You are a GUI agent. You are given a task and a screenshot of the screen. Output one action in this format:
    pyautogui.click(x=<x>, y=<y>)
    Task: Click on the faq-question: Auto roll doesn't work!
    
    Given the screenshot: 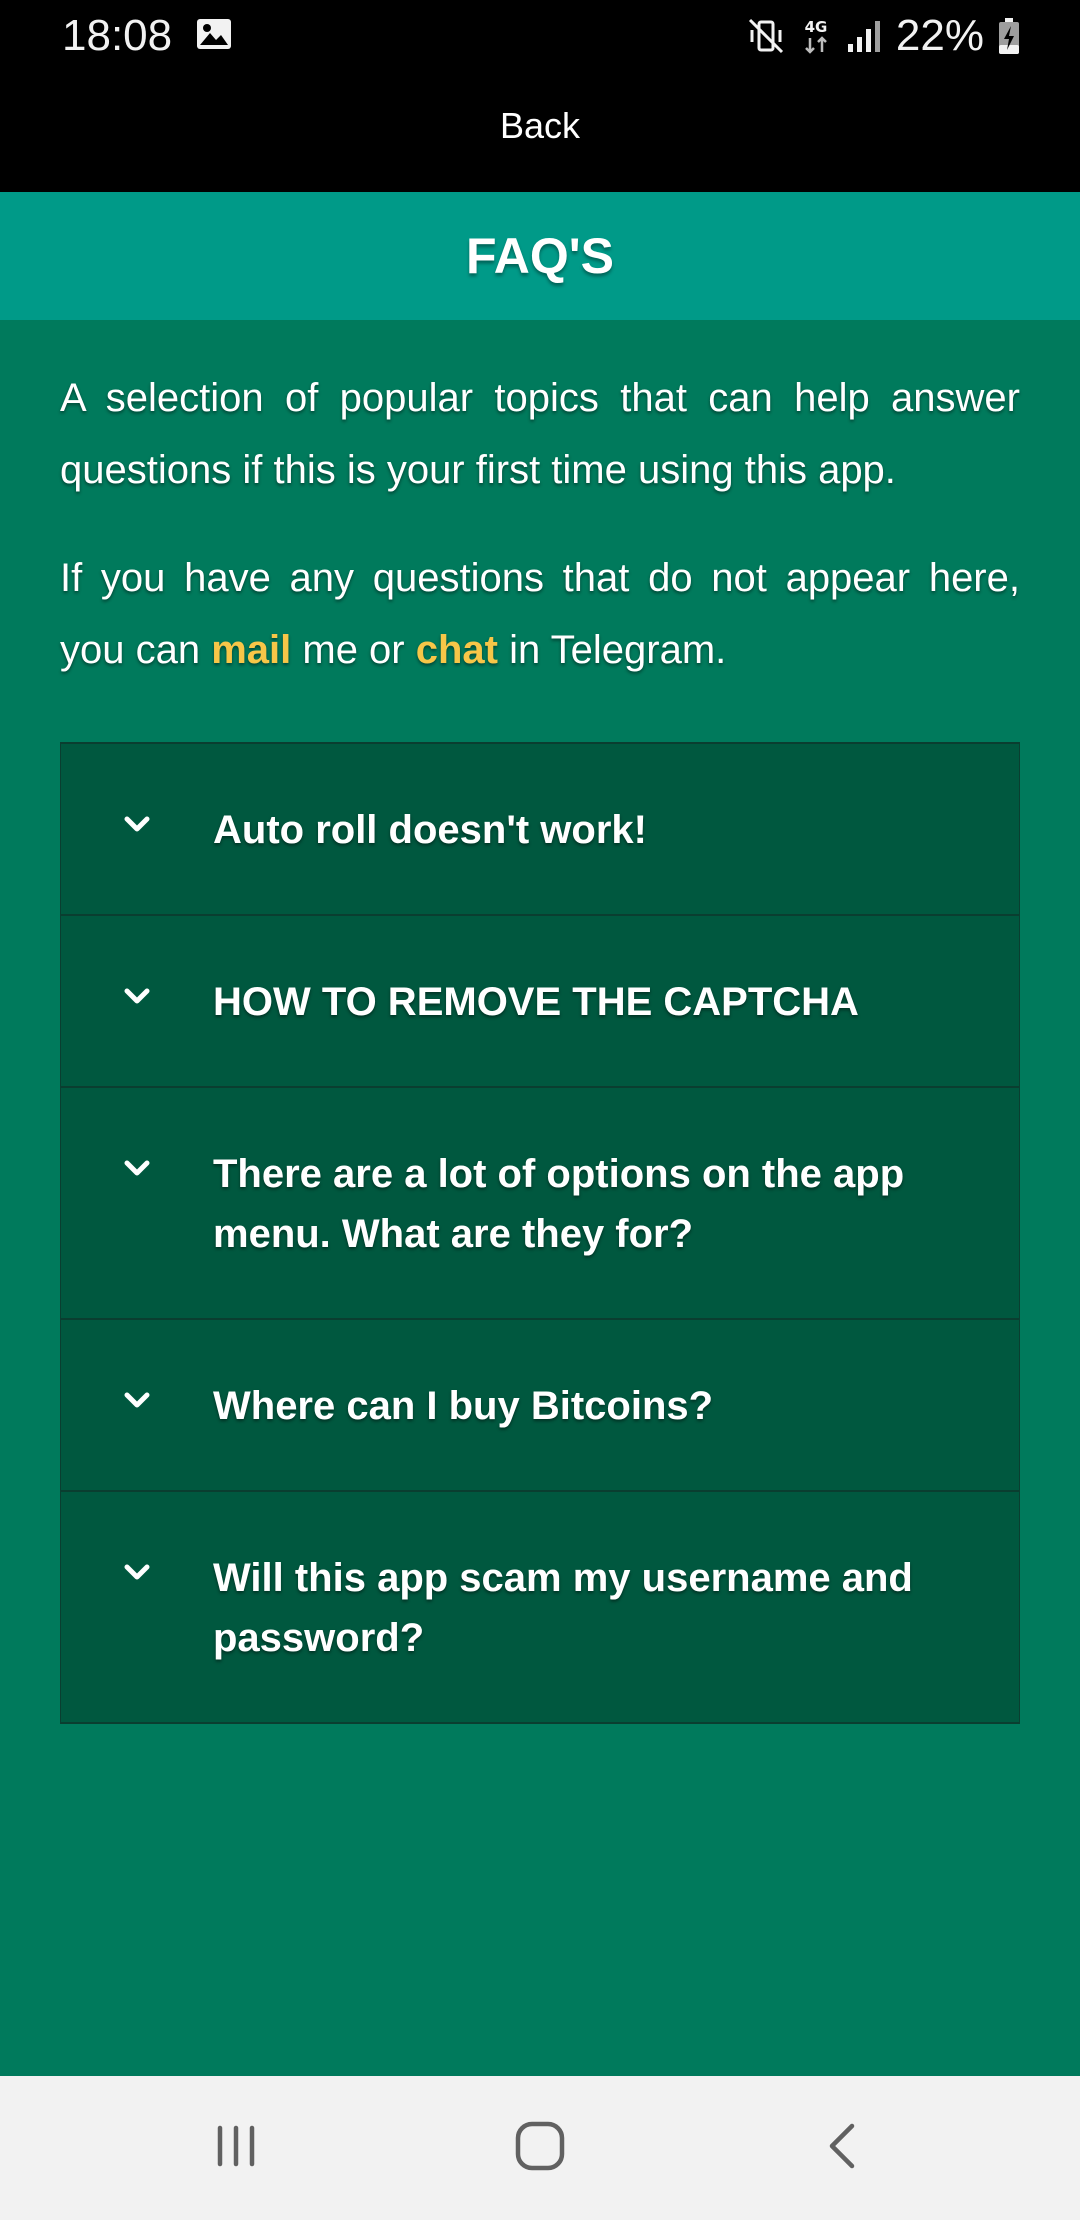 What is the action you would take?
    pyautogui.click(x=430, y=830)
    